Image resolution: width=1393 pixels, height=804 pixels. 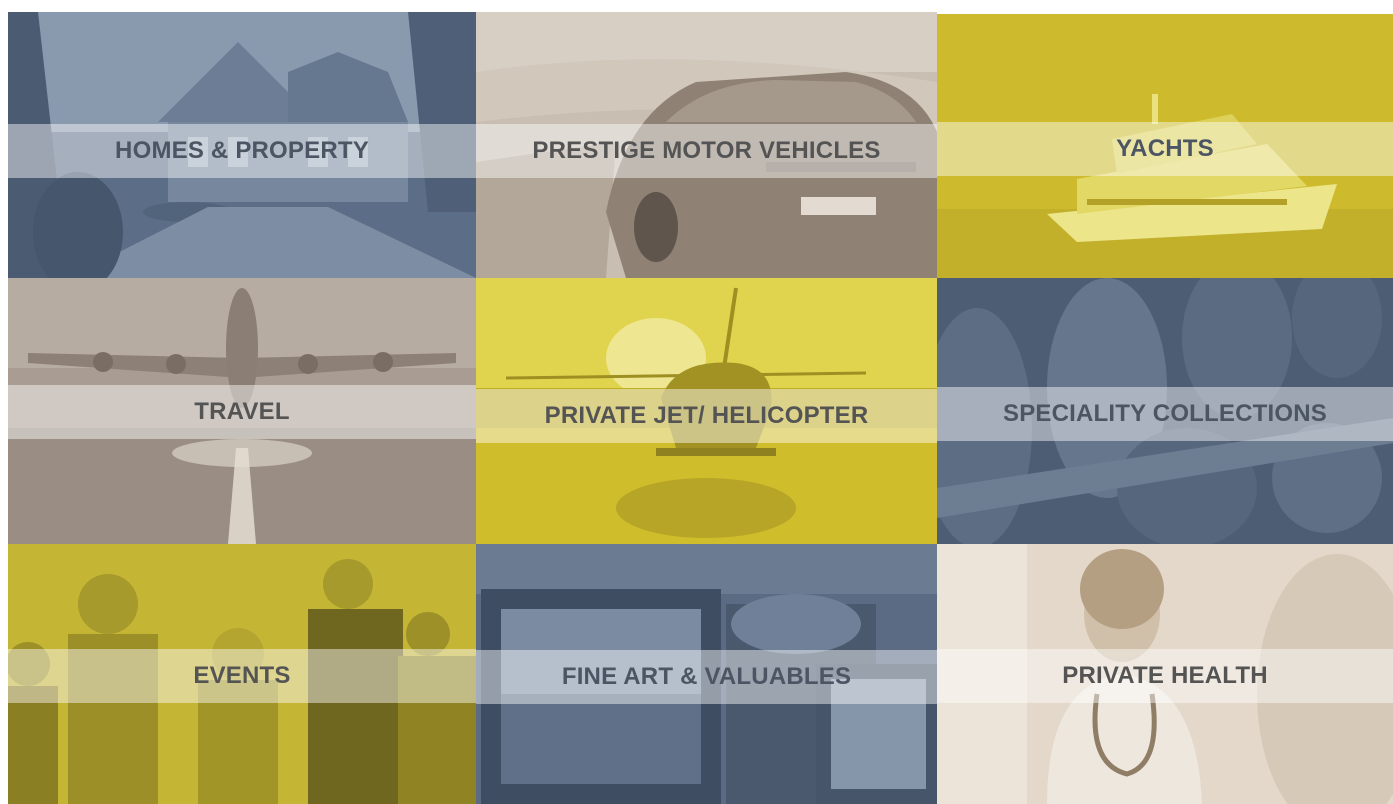 I want to click on tile-label: TRAVEL, so click(x=242, y=411).